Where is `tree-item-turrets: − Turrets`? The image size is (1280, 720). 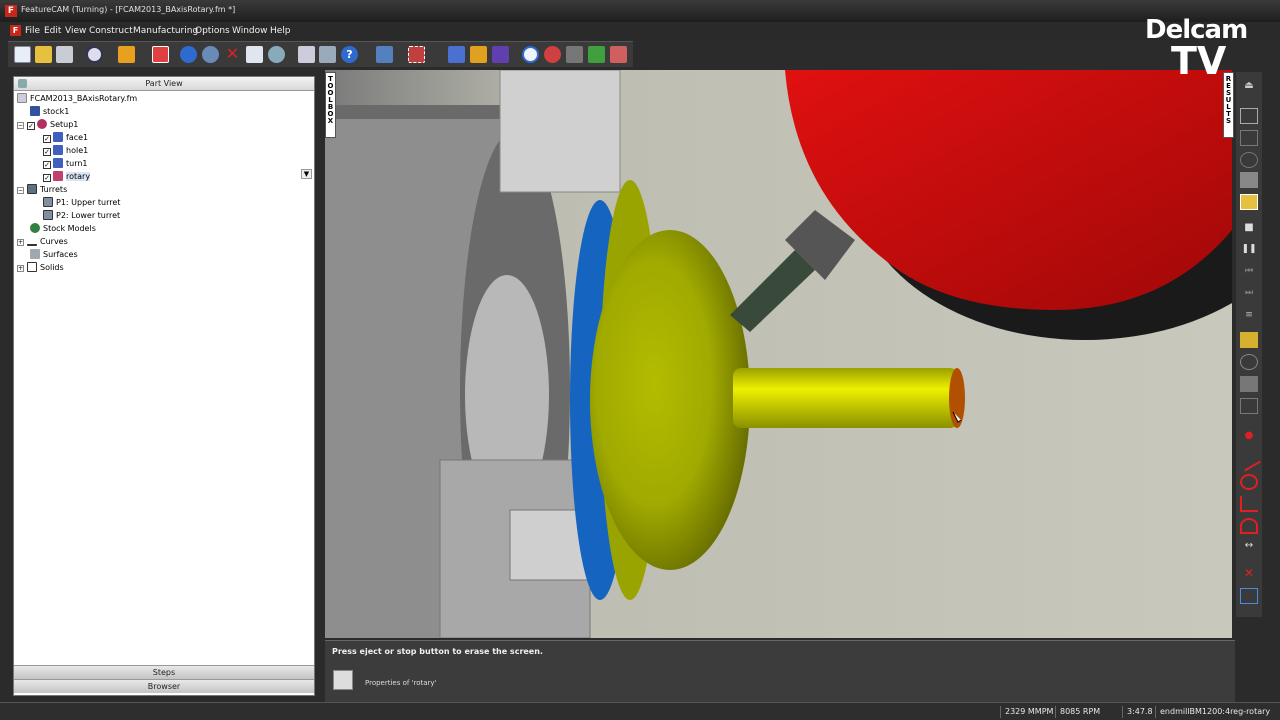
tree-item-turrets: − Turrets is located at coordinates (42, 190).